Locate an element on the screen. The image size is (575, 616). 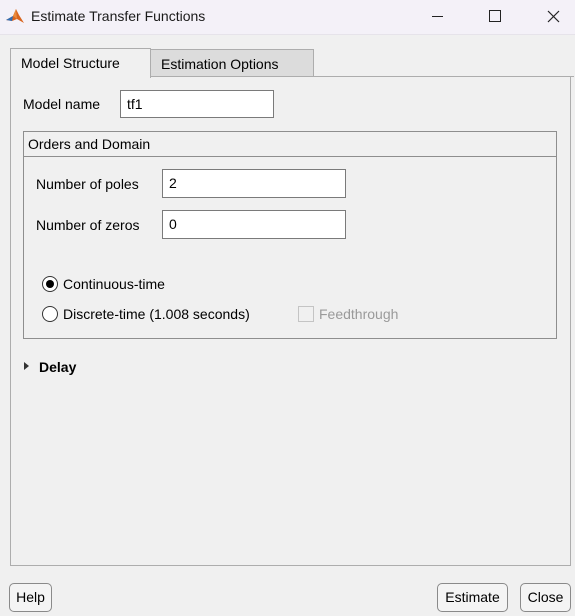
model-name-input: tf1 is located at coordinates (197, 104).